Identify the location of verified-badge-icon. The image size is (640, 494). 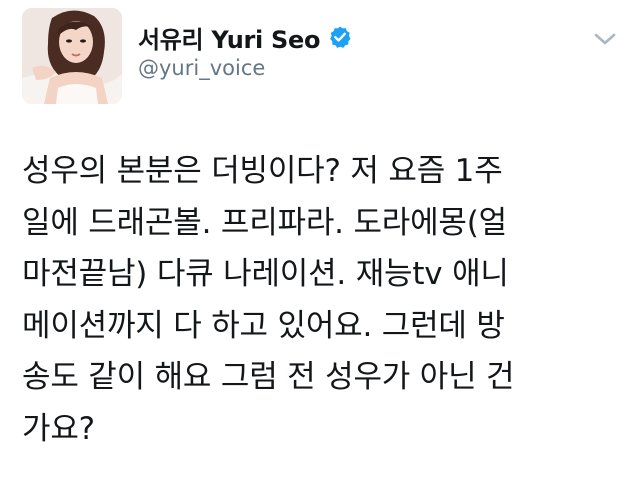
(340, 37).